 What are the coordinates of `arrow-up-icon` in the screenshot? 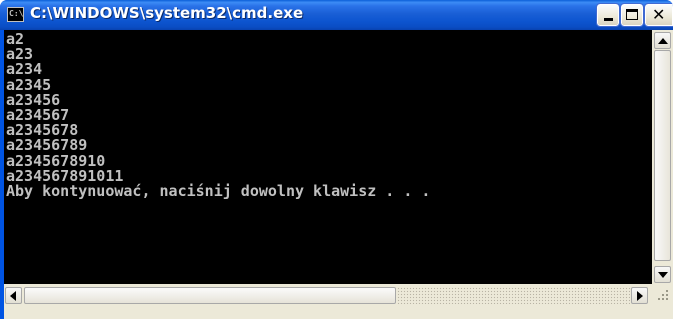 It's located at (663, 41).